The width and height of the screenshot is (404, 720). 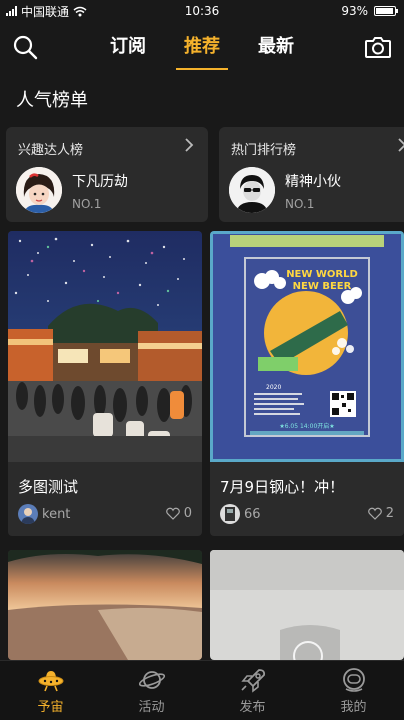 I want to click on rank-card-interest: 兴趣达人榜 下凡历劫 NO.1, so click(x=107, y=174).